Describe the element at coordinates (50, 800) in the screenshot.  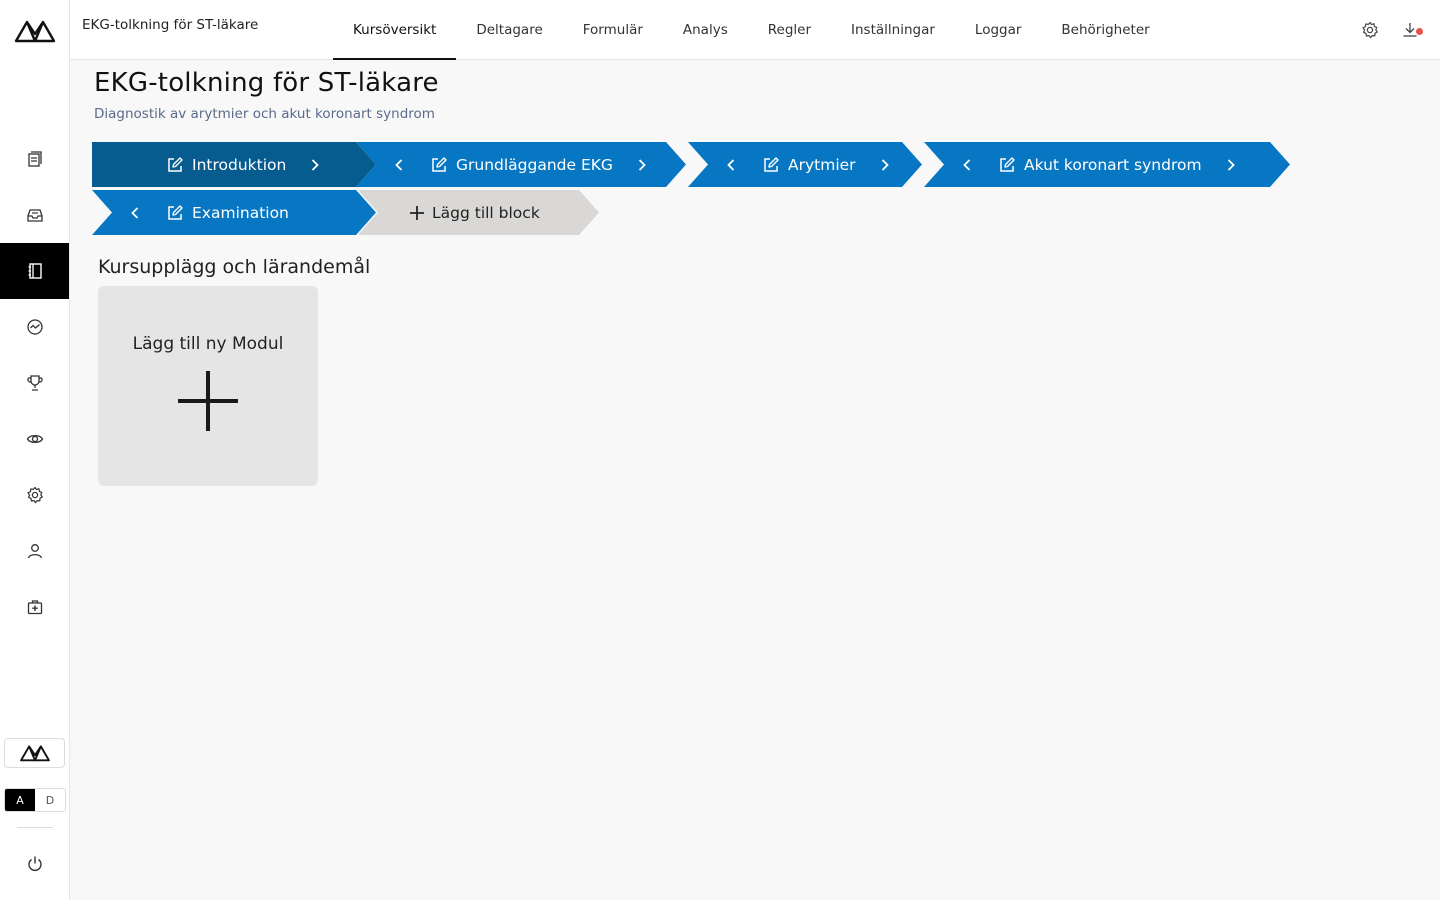
I see `lang-option-d: D` at that location.